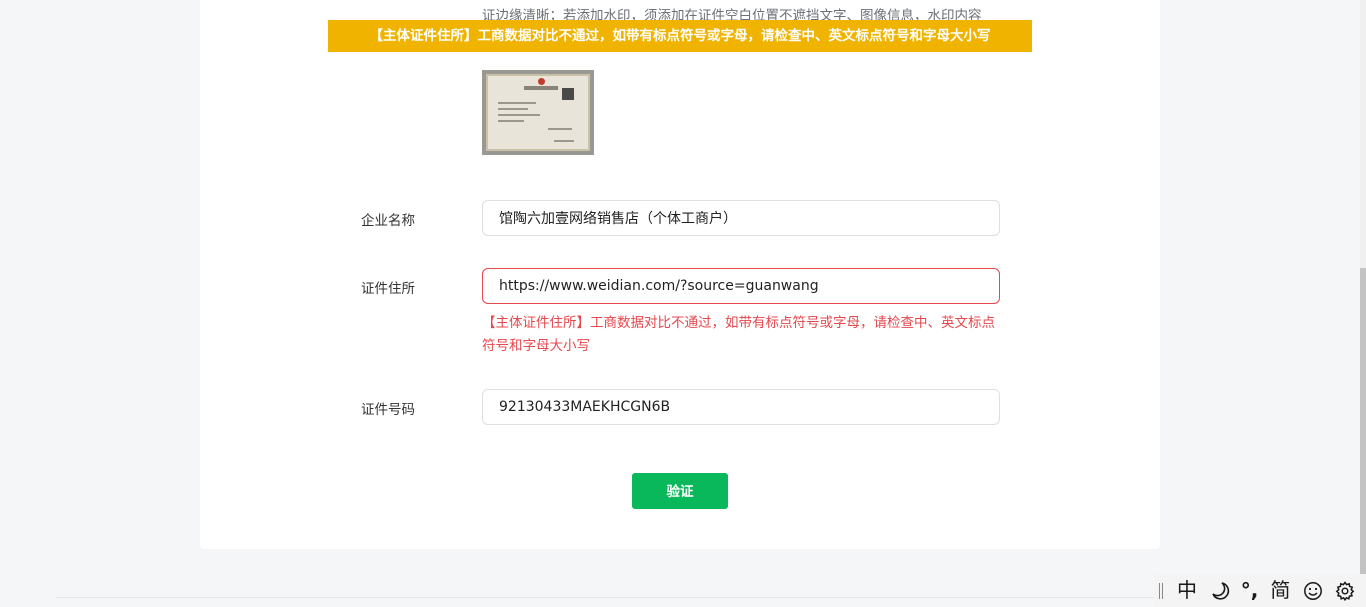 This screenshot has width=1366, height=607. What do you see at coordinates (541, 81) in the screenshot?
I see `seal-icon` at bounding box center [541, 81].